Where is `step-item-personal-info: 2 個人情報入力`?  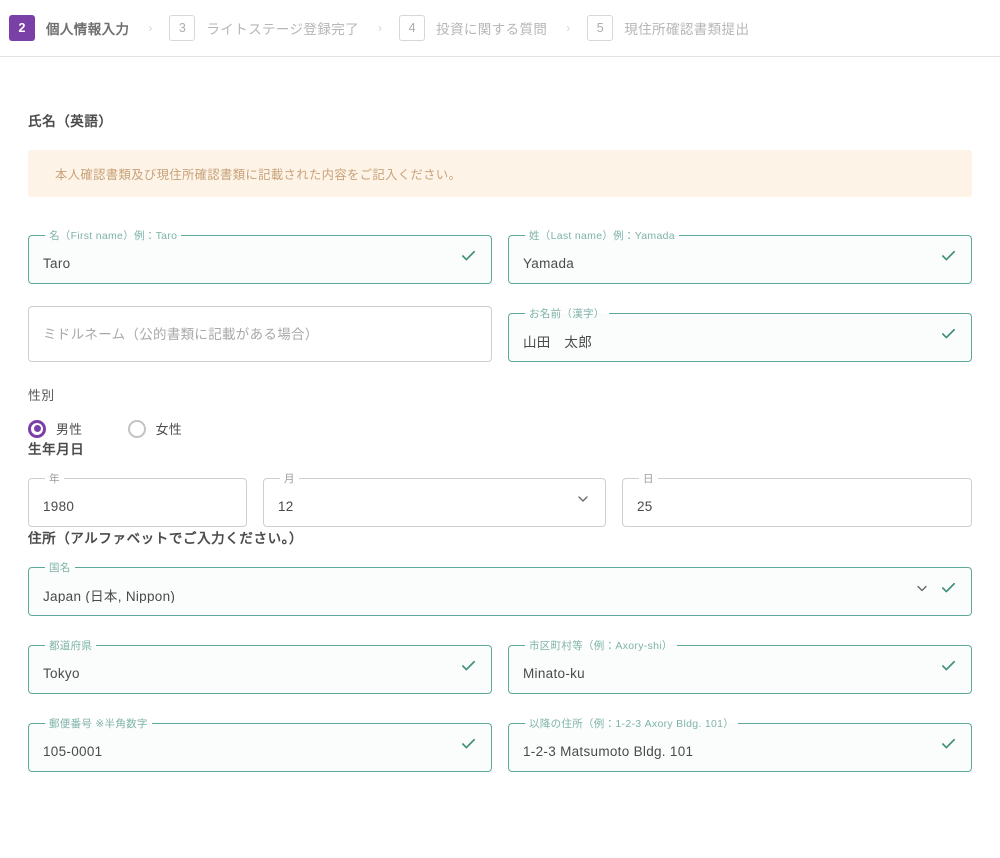 step-item-personal-info: 2 個人情報入力 is located at coordinates (69, 28).